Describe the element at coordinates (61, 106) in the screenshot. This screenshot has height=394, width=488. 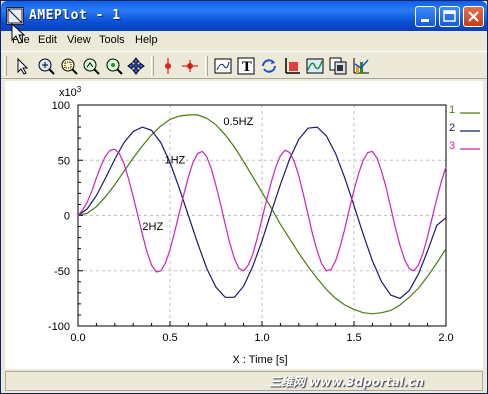
I see `y-tick-label: 100` at that location.